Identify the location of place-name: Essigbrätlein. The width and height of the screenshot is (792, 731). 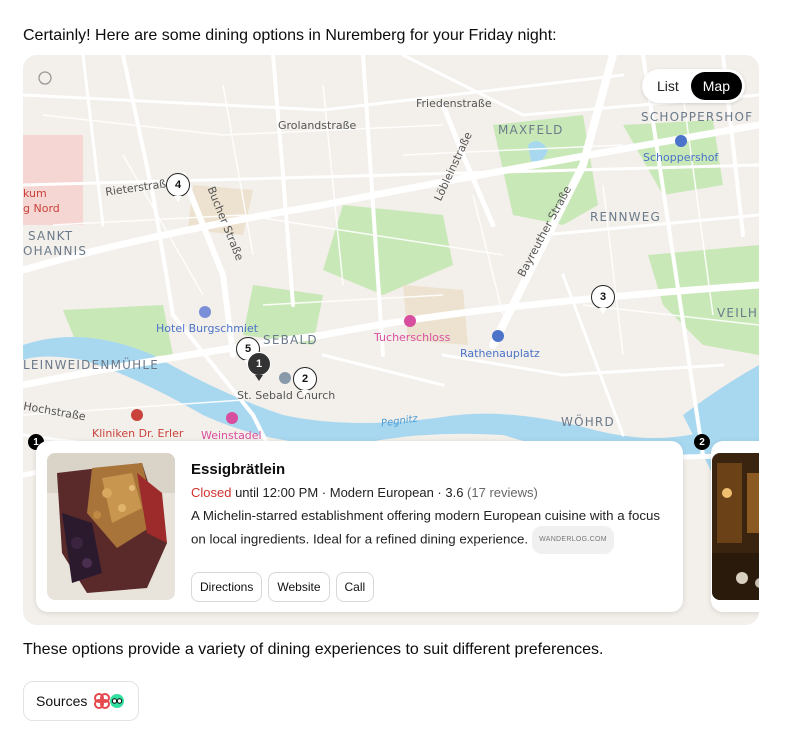
(238, 469).